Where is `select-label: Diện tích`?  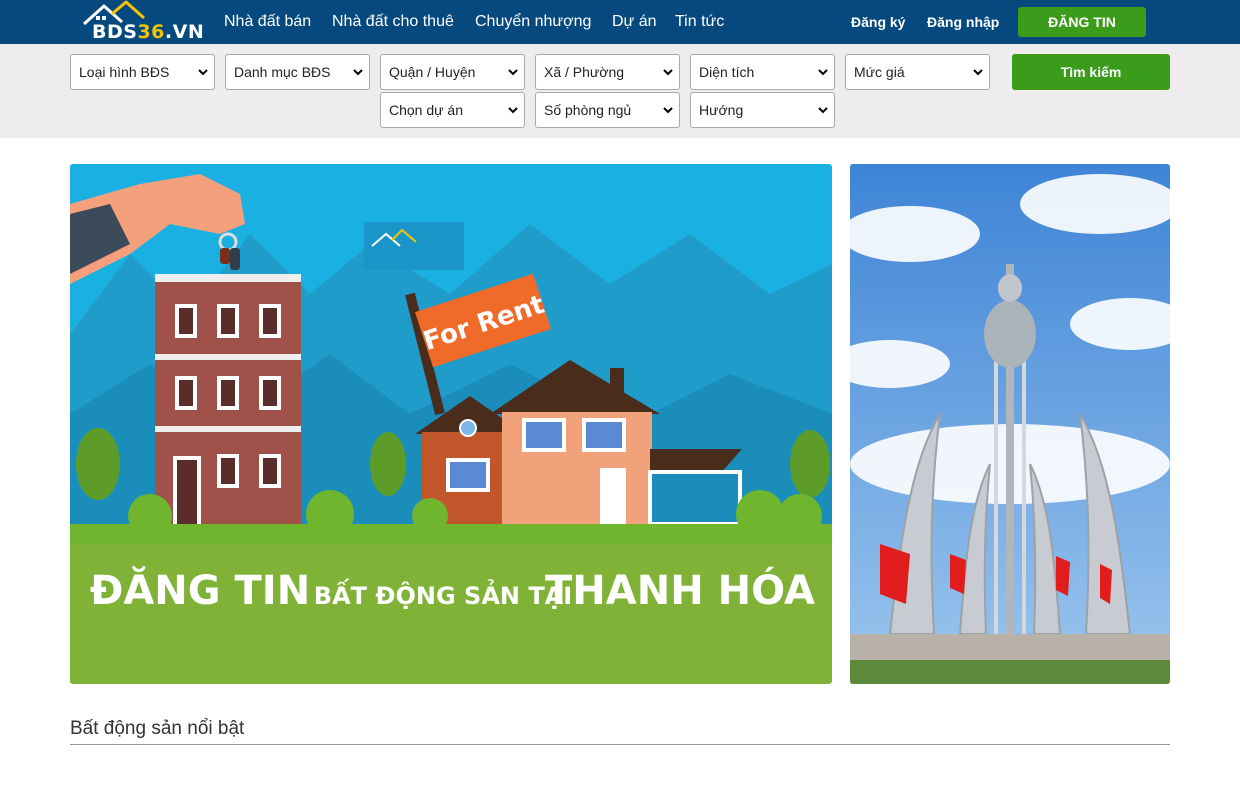 select-label: Diện tích is located at coordinates (727, 72).